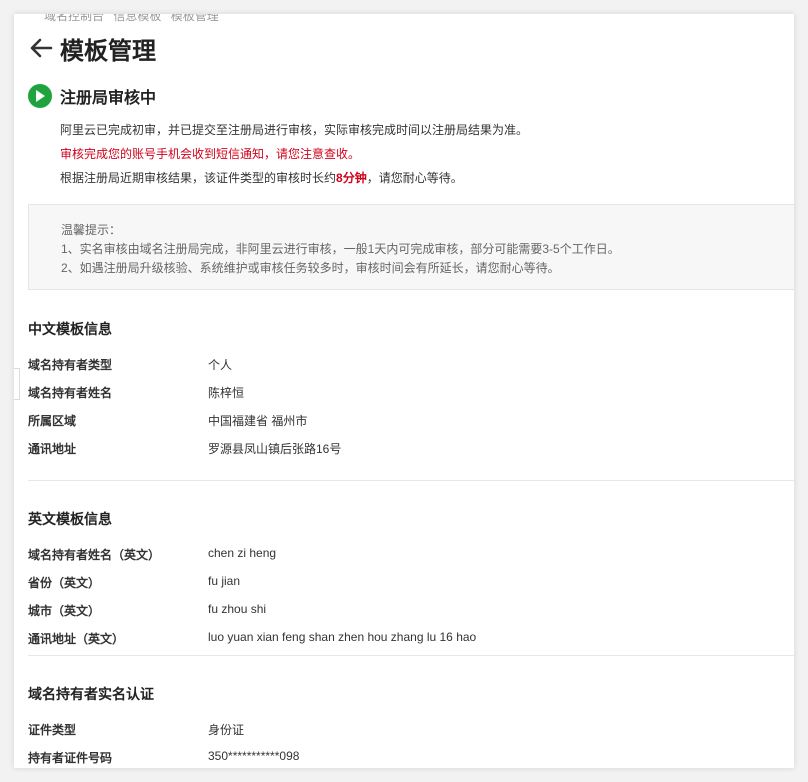  What do you see at coordinates (76, 639) in the screenshot?
I see `info-label: 通讯地址（英文）` at bounding box center [76, 639].